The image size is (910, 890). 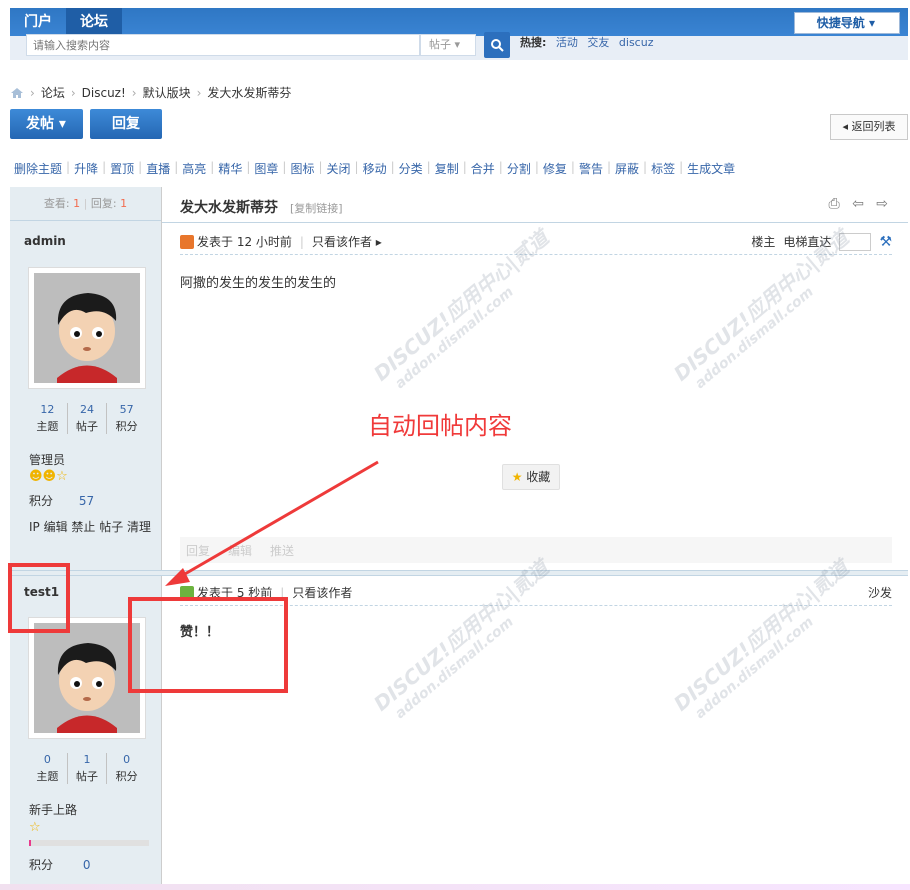 What do you see at coordinates (127, 759) in the screenshot?
I see `stat-value: 0` at bounding box center [127, 759].